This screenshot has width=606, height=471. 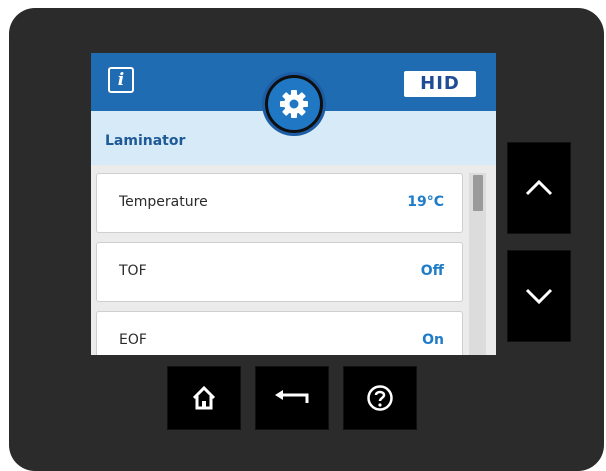 What do you see at coordinates (477, 264) in the screenshot?
I see `scrollbar` at bounding box center [477, 264].